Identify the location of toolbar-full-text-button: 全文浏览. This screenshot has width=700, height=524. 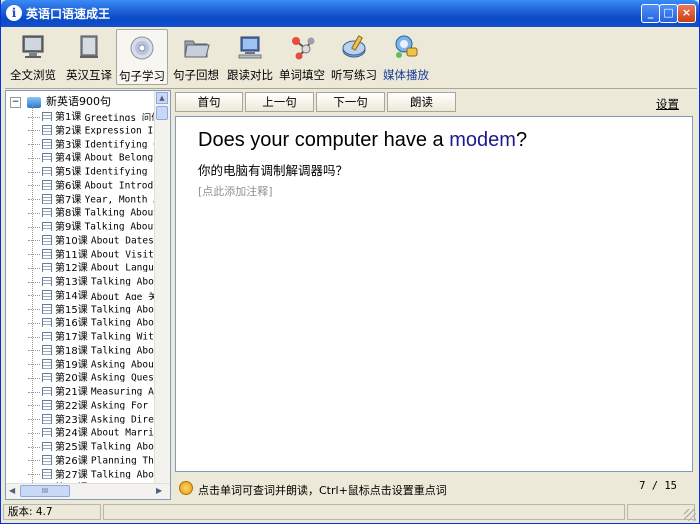
(33, 57).